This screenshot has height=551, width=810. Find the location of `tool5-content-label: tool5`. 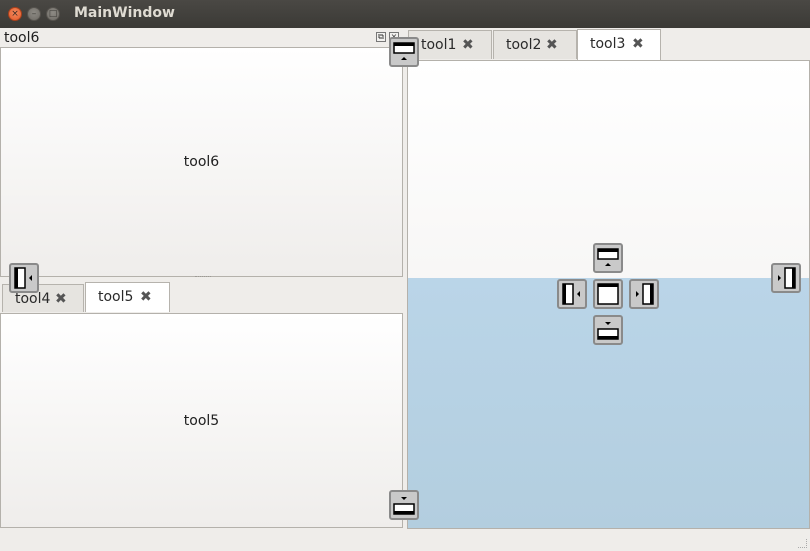

tool5-content-label: tool5 is located at coordinates (201, 421).